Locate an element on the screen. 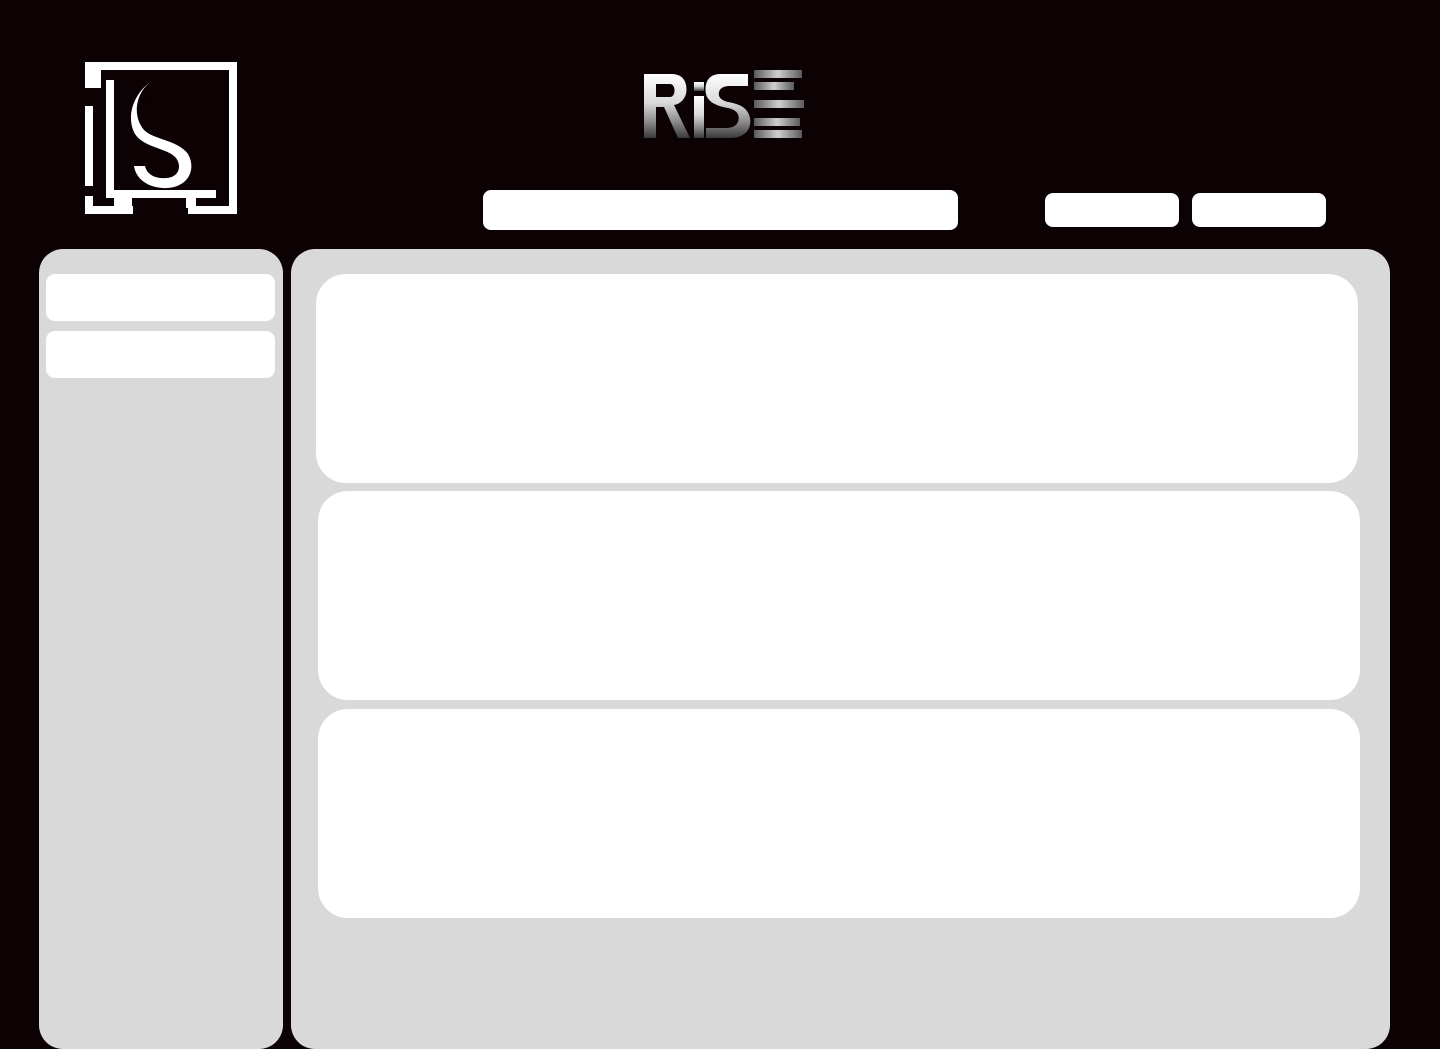  brand-logo-icon is located at coordinates (161, 138).